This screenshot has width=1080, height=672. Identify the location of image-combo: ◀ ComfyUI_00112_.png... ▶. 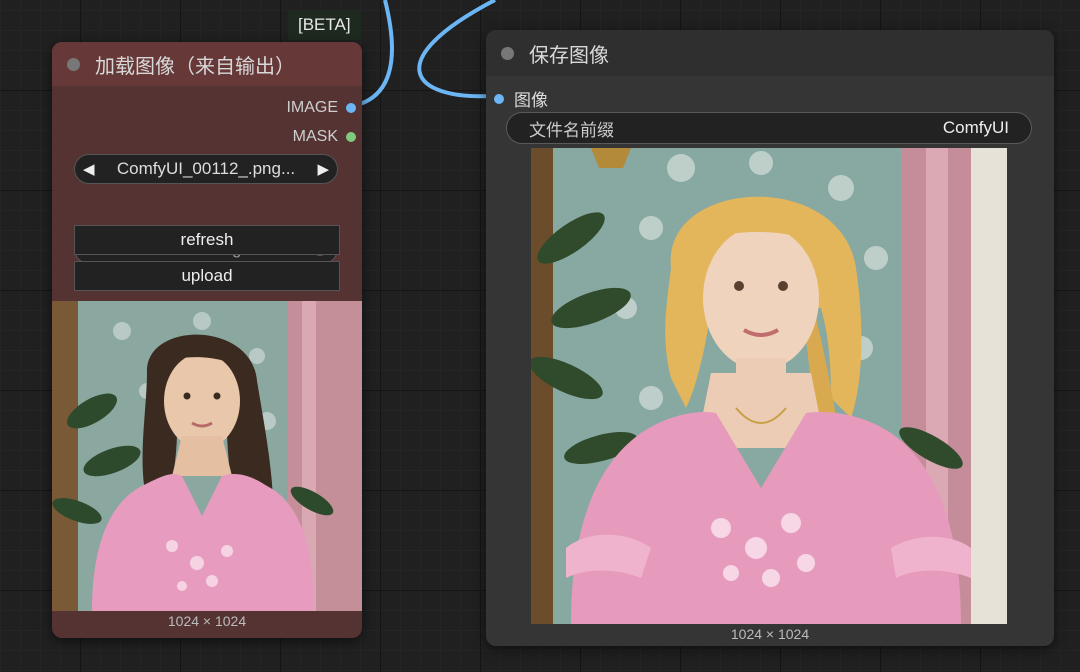
(206, 169).